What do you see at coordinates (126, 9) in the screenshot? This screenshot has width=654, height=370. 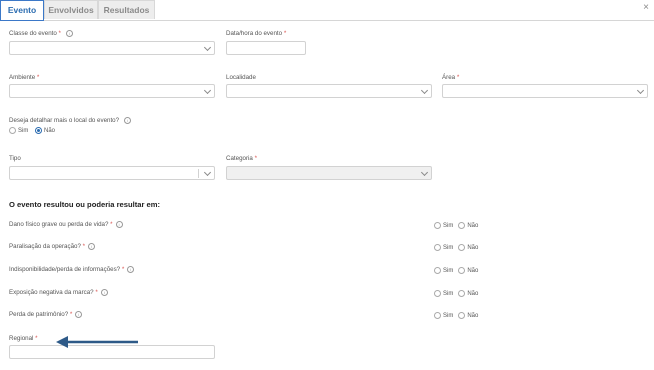 I see `tab-resultados: Resultados` at bounding box center [126, 9].